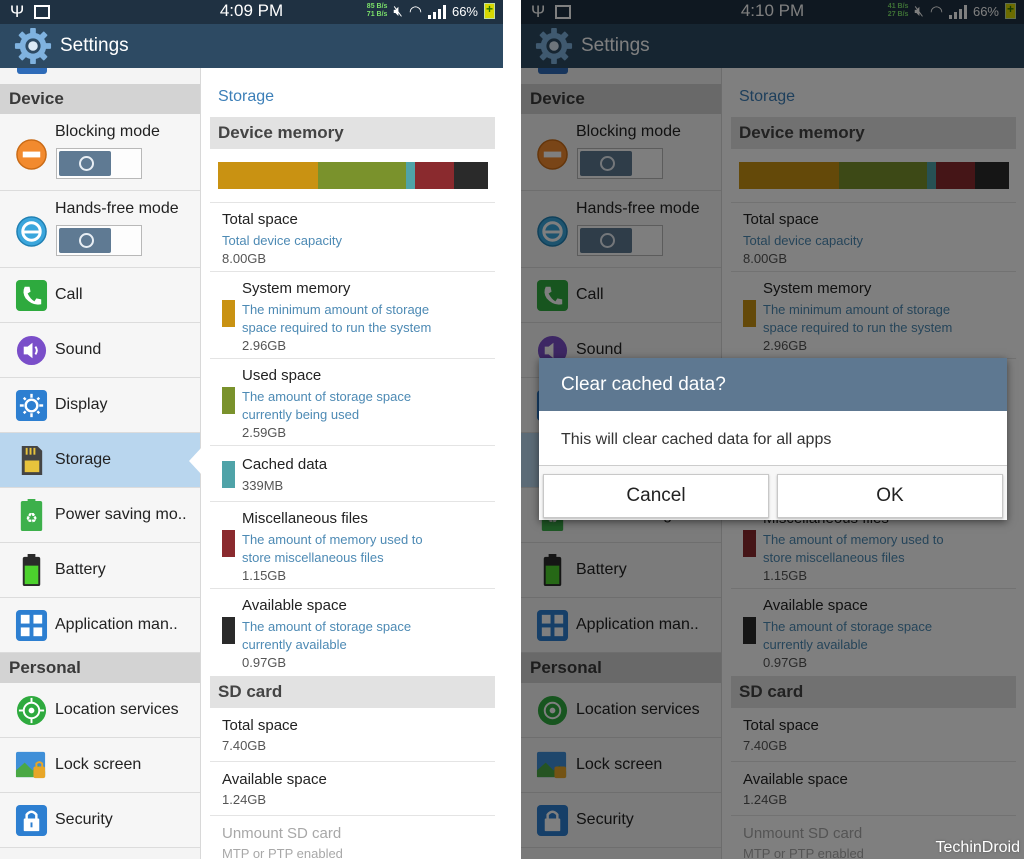 The image size is (1024, 859). What do you see at coordinates (85, 163) in the screenshot?
I see `toggle-knob` at bounding box center [85, 163].